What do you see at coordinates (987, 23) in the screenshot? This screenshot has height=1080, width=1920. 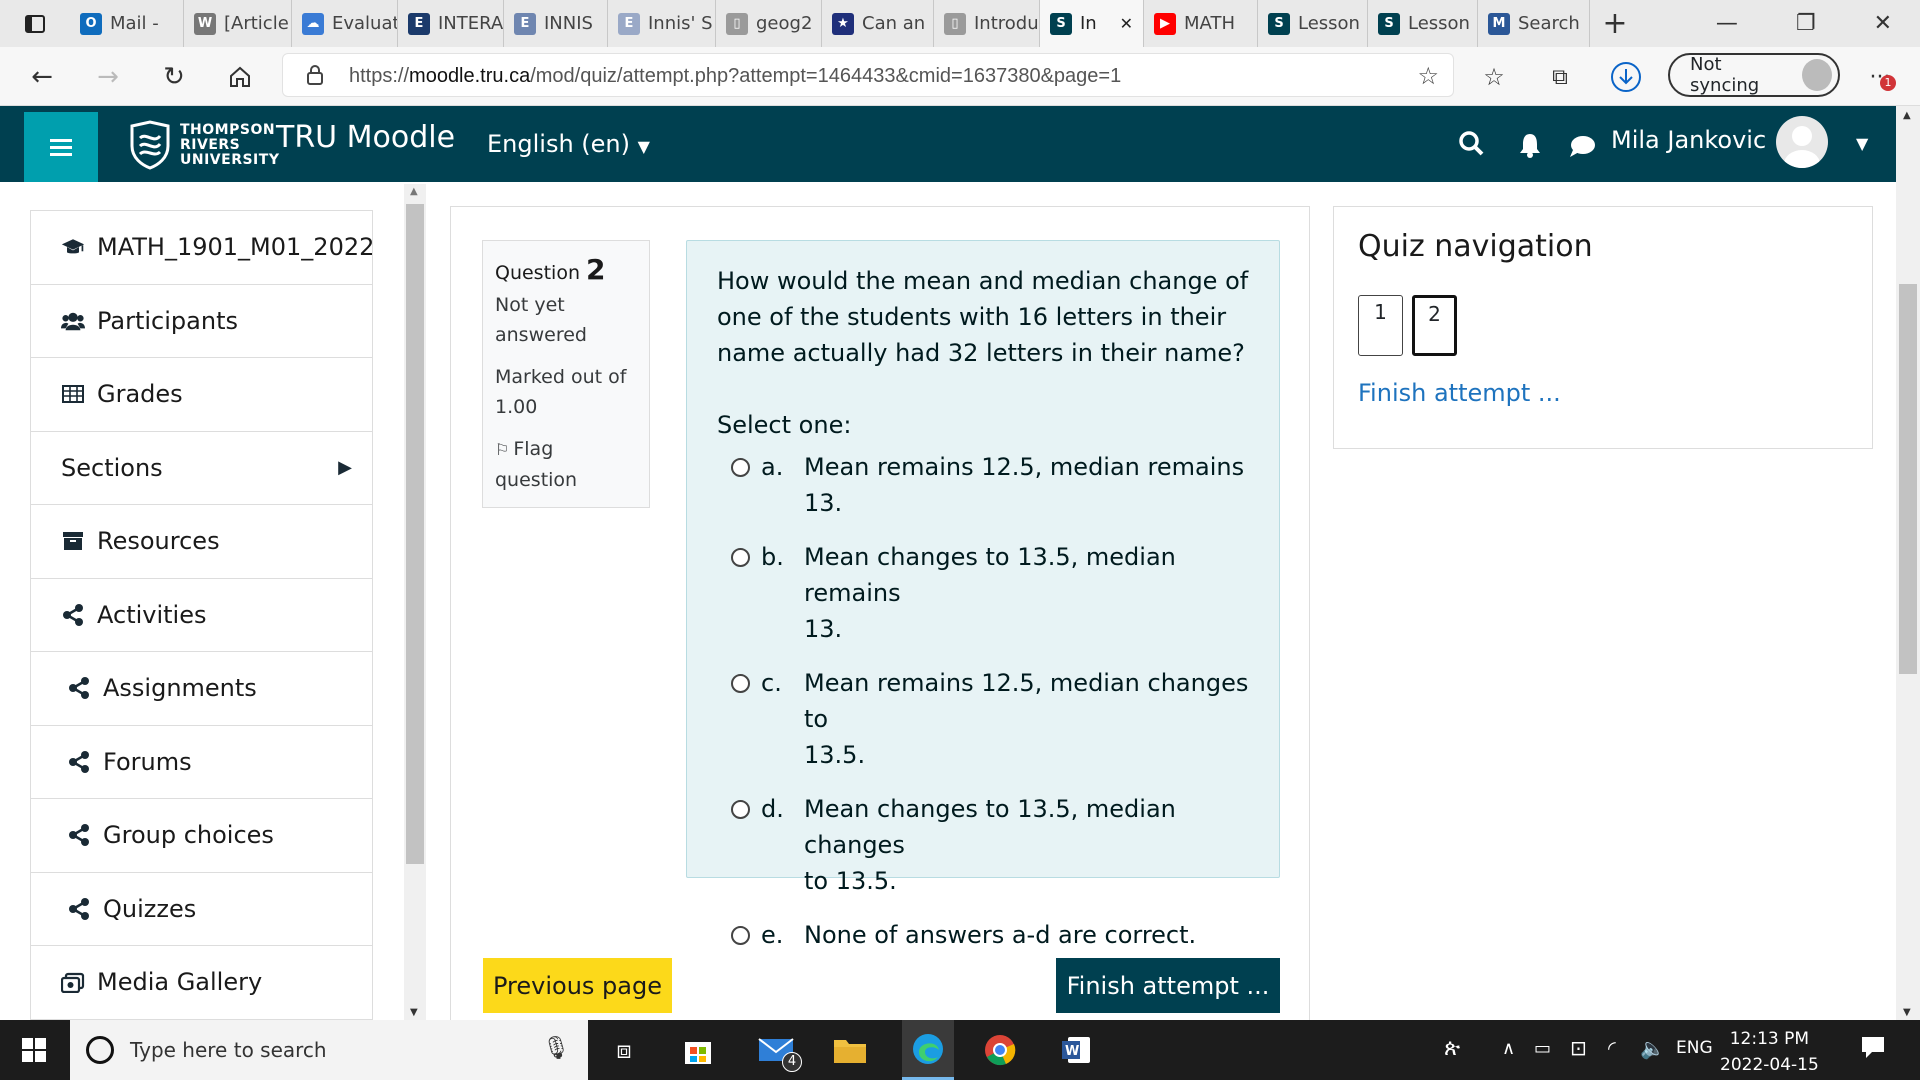 I see `browser-tab: ▯ Introdu` at bounding box center [987, 23].